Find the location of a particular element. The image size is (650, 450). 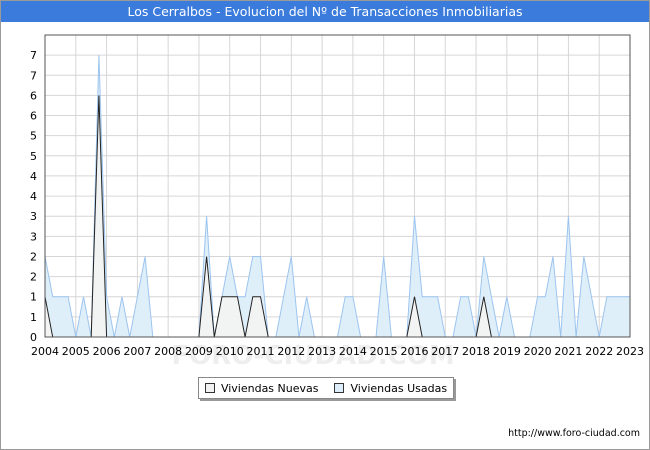

x-tick-label: 2004 is located at coordinates (45, 351).